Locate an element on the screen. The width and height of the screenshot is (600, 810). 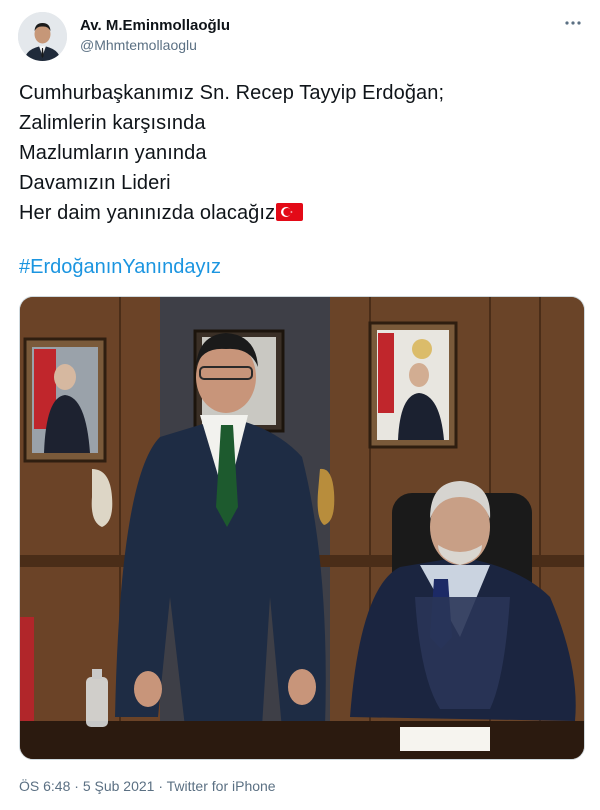
avatar-image is located at coordinates (42, 36).